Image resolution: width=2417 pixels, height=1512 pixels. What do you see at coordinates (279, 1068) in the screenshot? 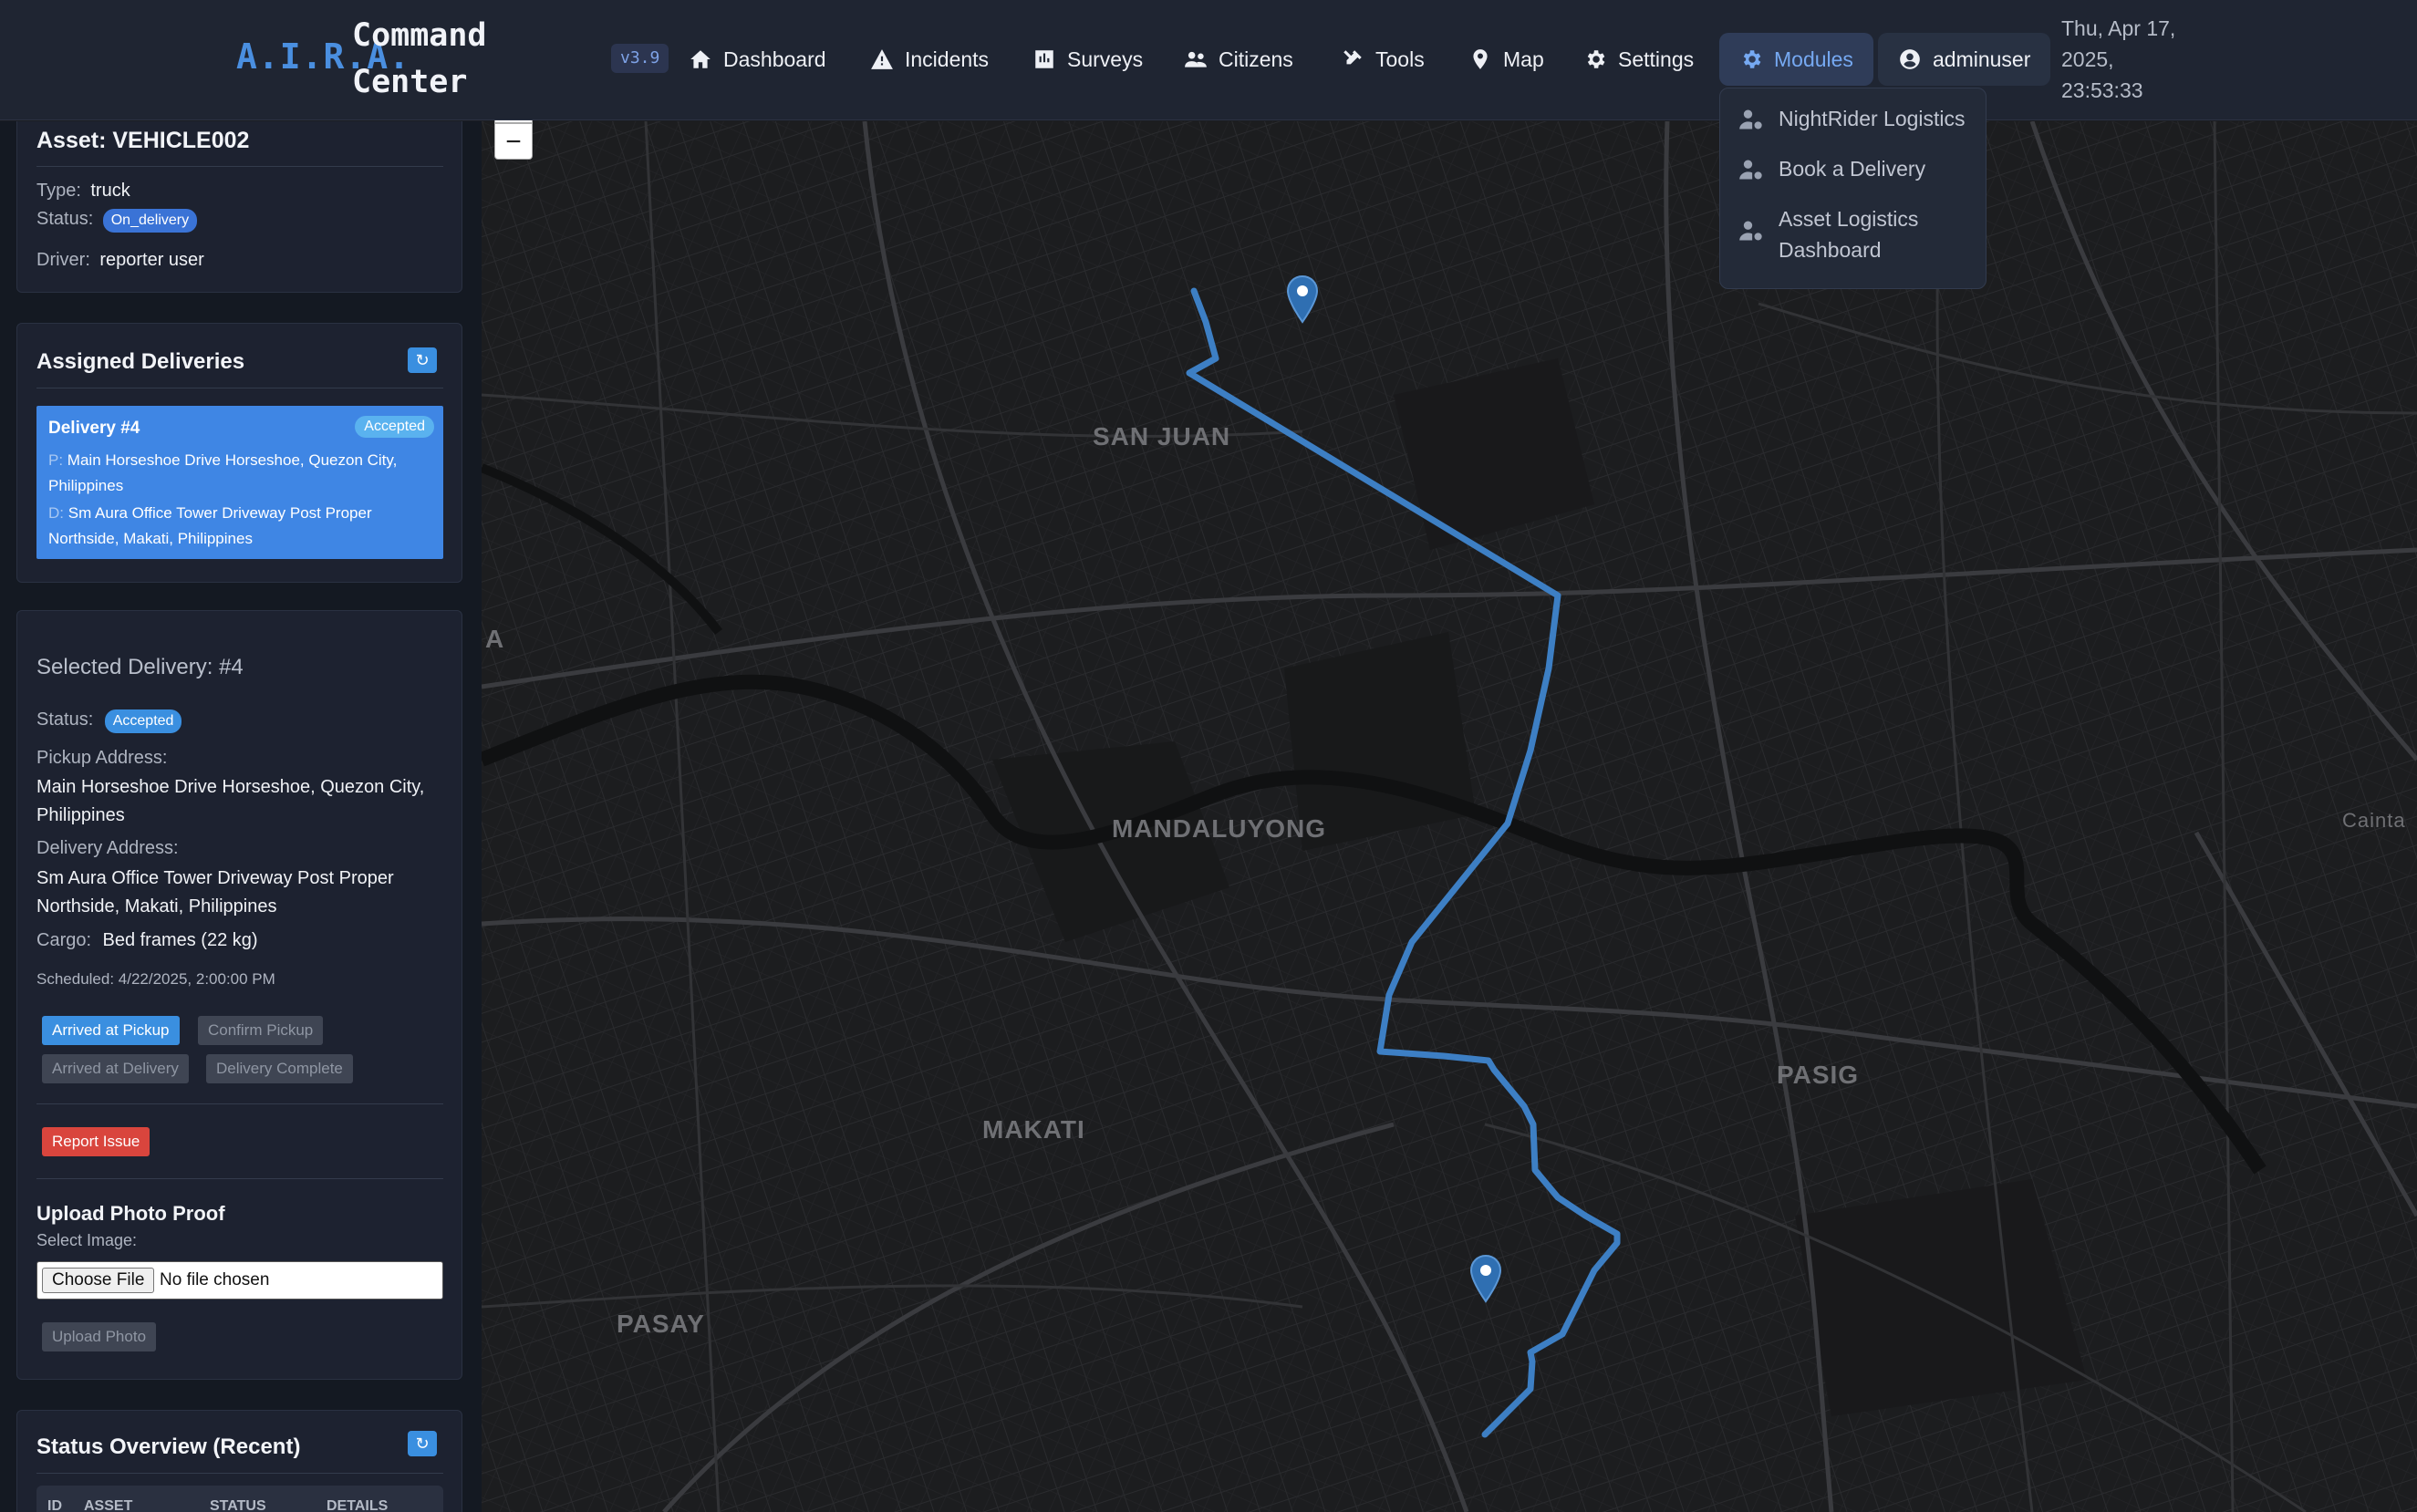
I see `delivery-complete-button: Delivery Complete` at bounding box center [279, 1068].